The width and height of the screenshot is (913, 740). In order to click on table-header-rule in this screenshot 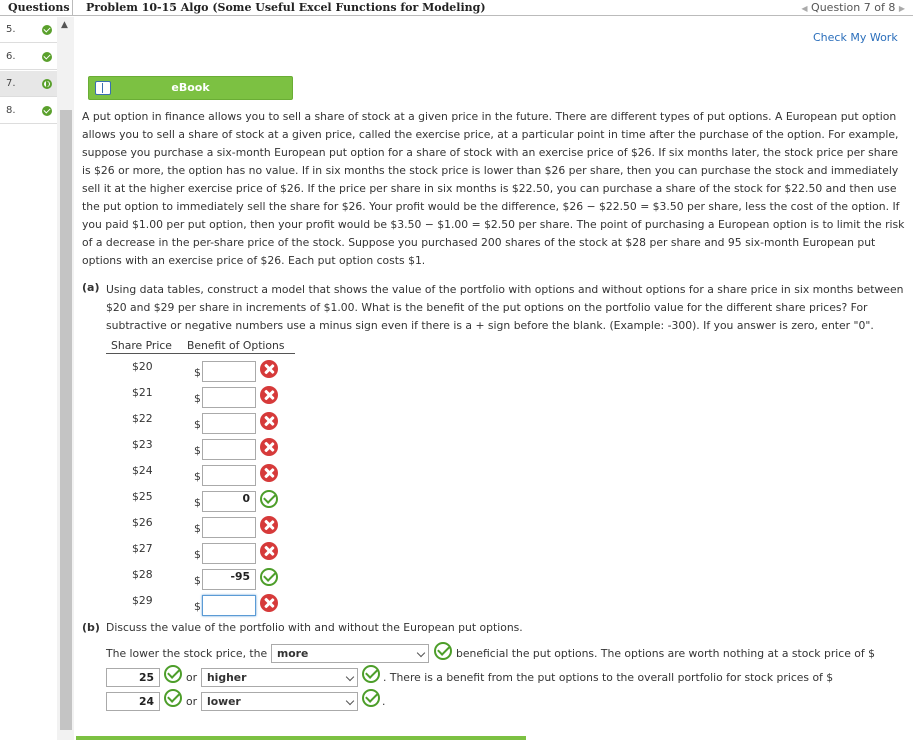, I will do `click(200, 353)`.